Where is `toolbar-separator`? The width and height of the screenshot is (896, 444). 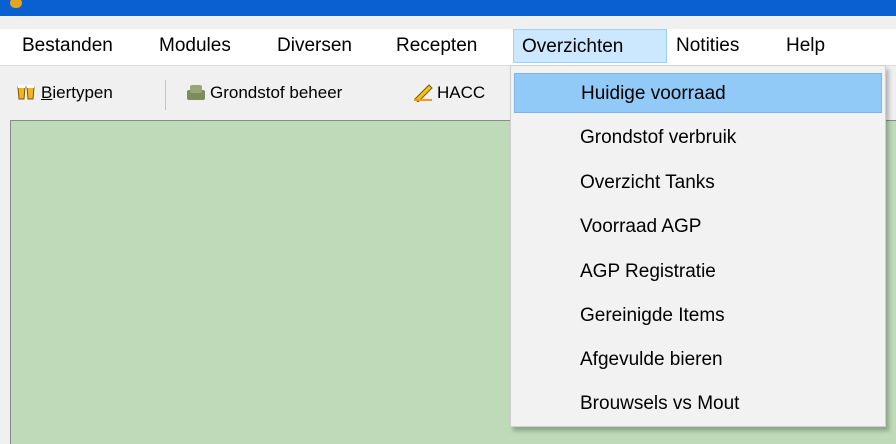 toolbar-separator is located at coordinates (165, 95).